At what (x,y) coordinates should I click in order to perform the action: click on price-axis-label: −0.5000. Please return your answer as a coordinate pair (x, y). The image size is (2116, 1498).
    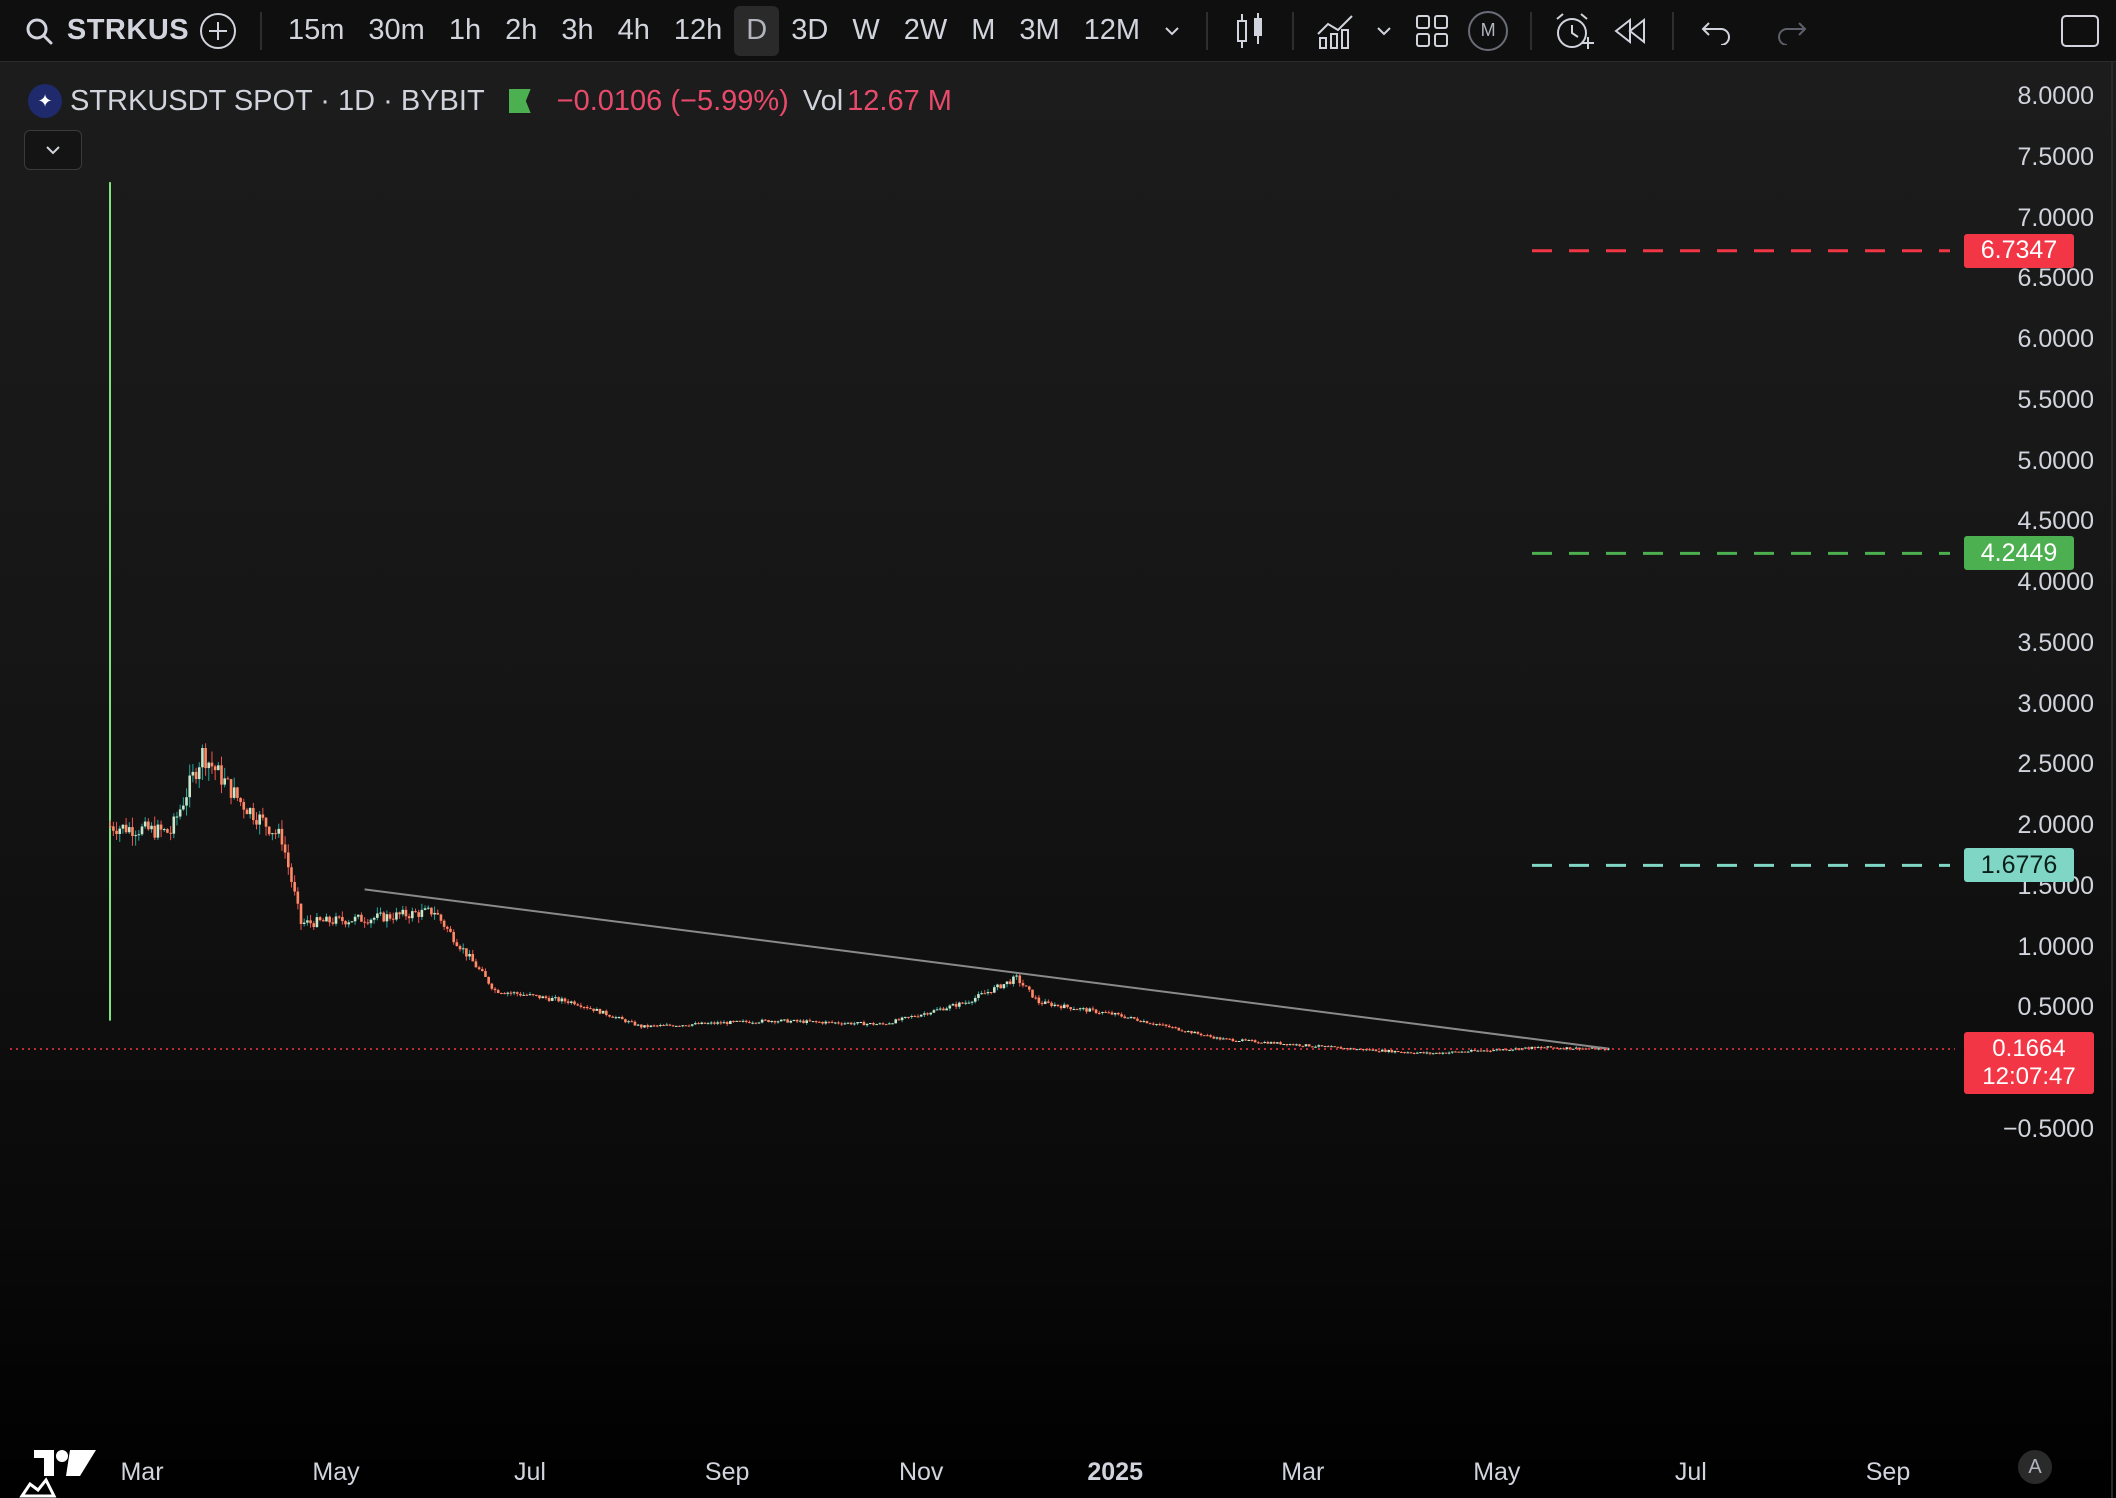
    Looking at the image, I should click on (2048, 1129).